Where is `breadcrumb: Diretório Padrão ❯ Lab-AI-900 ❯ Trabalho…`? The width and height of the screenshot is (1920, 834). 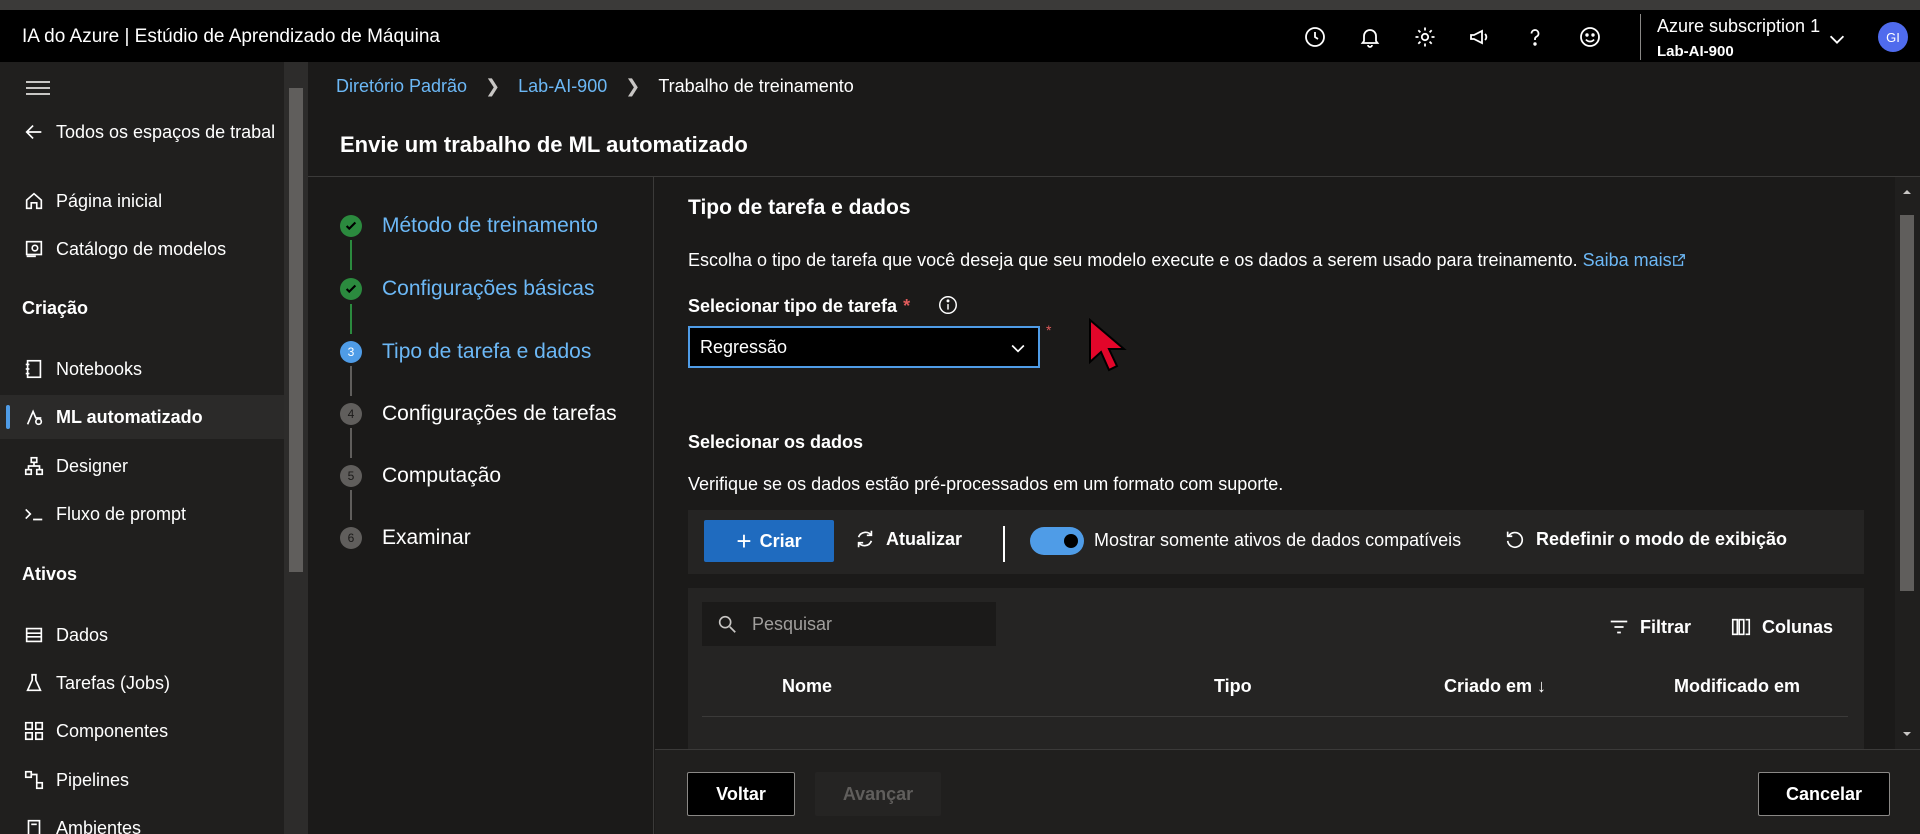 breadcrumb: Diretório Padrão ❯ Lab-AI-900 ❯ Trabalho… is located at coordinates (595, 86).